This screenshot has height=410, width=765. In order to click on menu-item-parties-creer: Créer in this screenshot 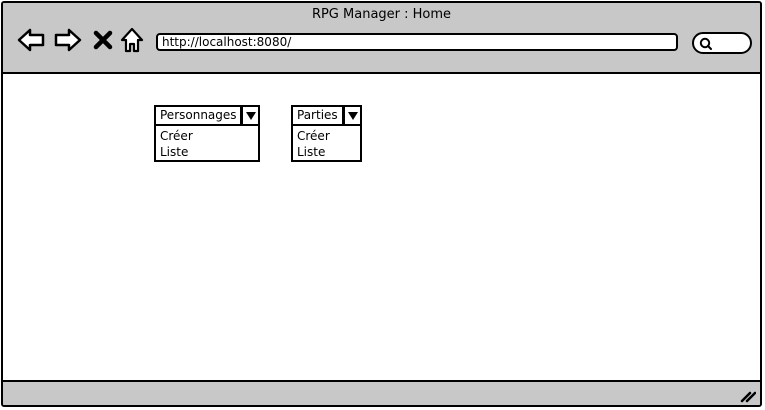, I will do `click(326, 136)`.